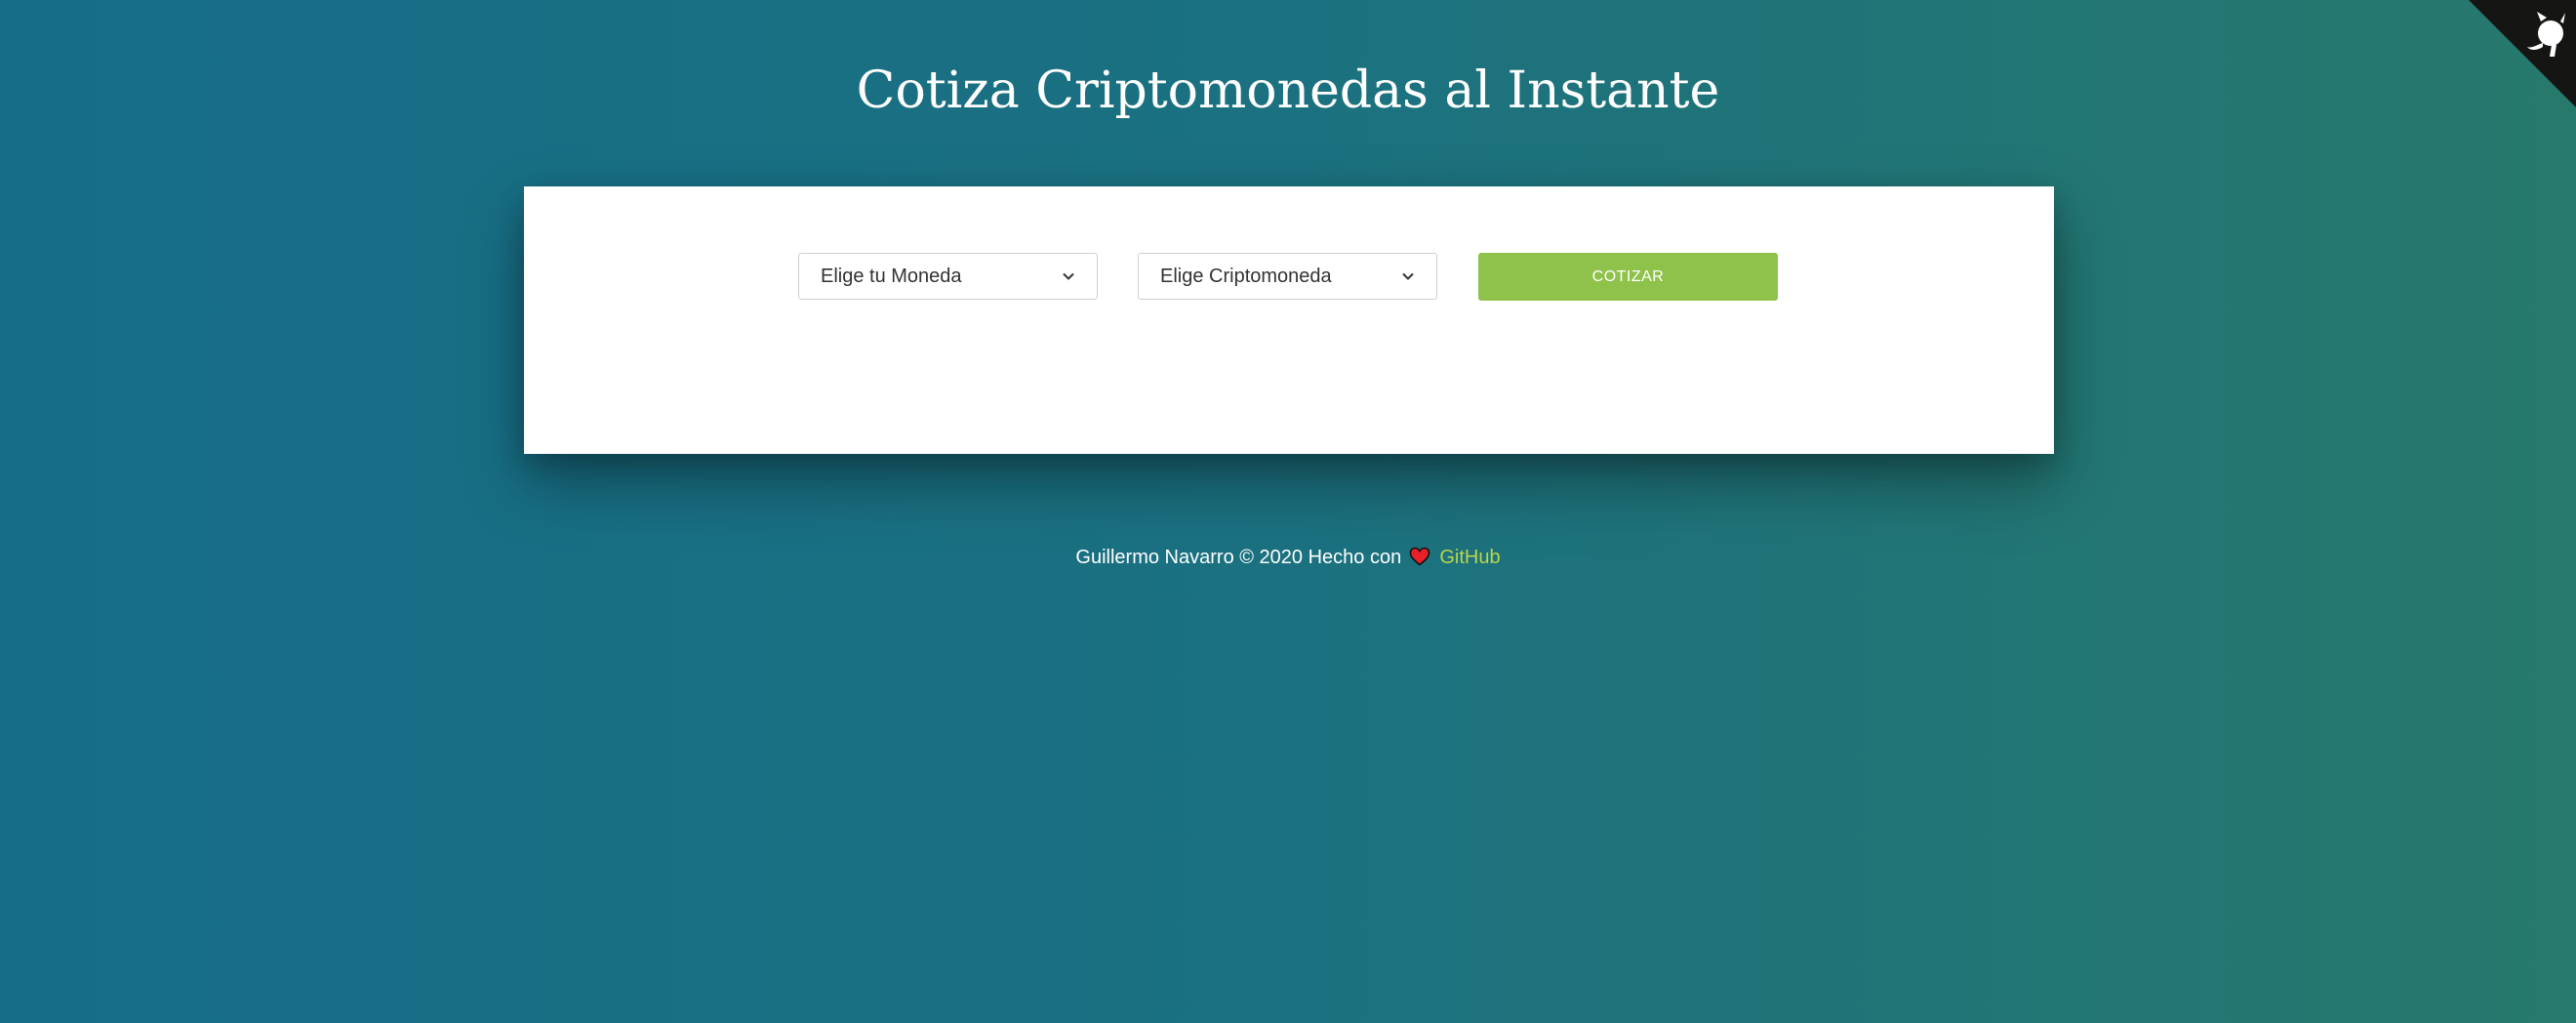  Describe the element at coordinates (1628, 277) in the screenshot. I see `cotizar-button: COTIZAR` at that location.